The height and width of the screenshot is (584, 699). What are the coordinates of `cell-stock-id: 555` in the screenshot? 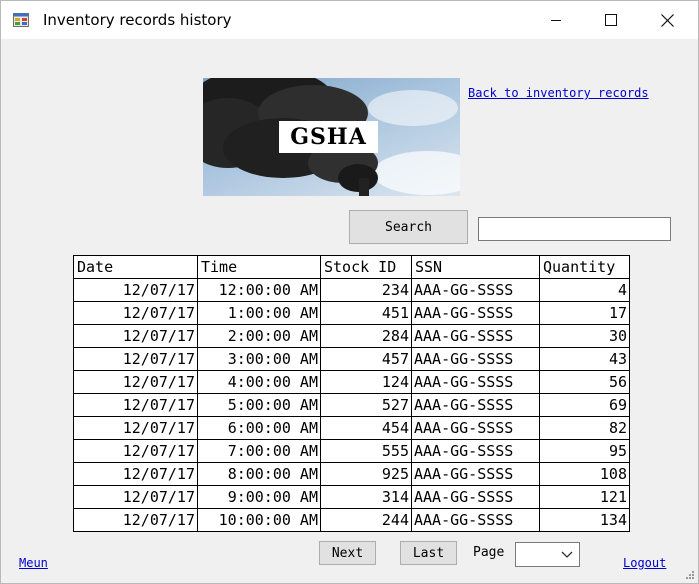 It's located at (366, 451).